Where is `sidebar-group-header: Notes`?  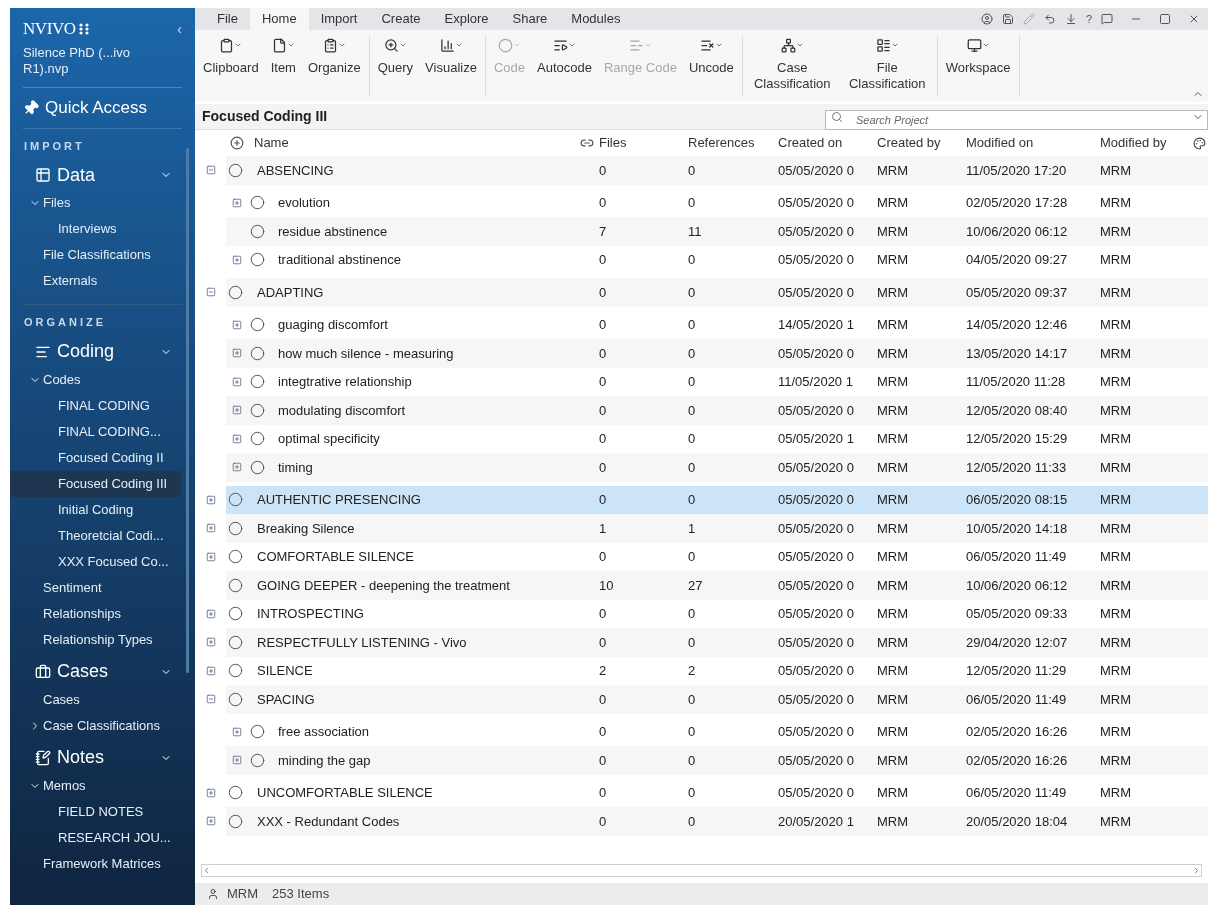 sidebar-group-header: Notes is located at coordinates (102, 757).